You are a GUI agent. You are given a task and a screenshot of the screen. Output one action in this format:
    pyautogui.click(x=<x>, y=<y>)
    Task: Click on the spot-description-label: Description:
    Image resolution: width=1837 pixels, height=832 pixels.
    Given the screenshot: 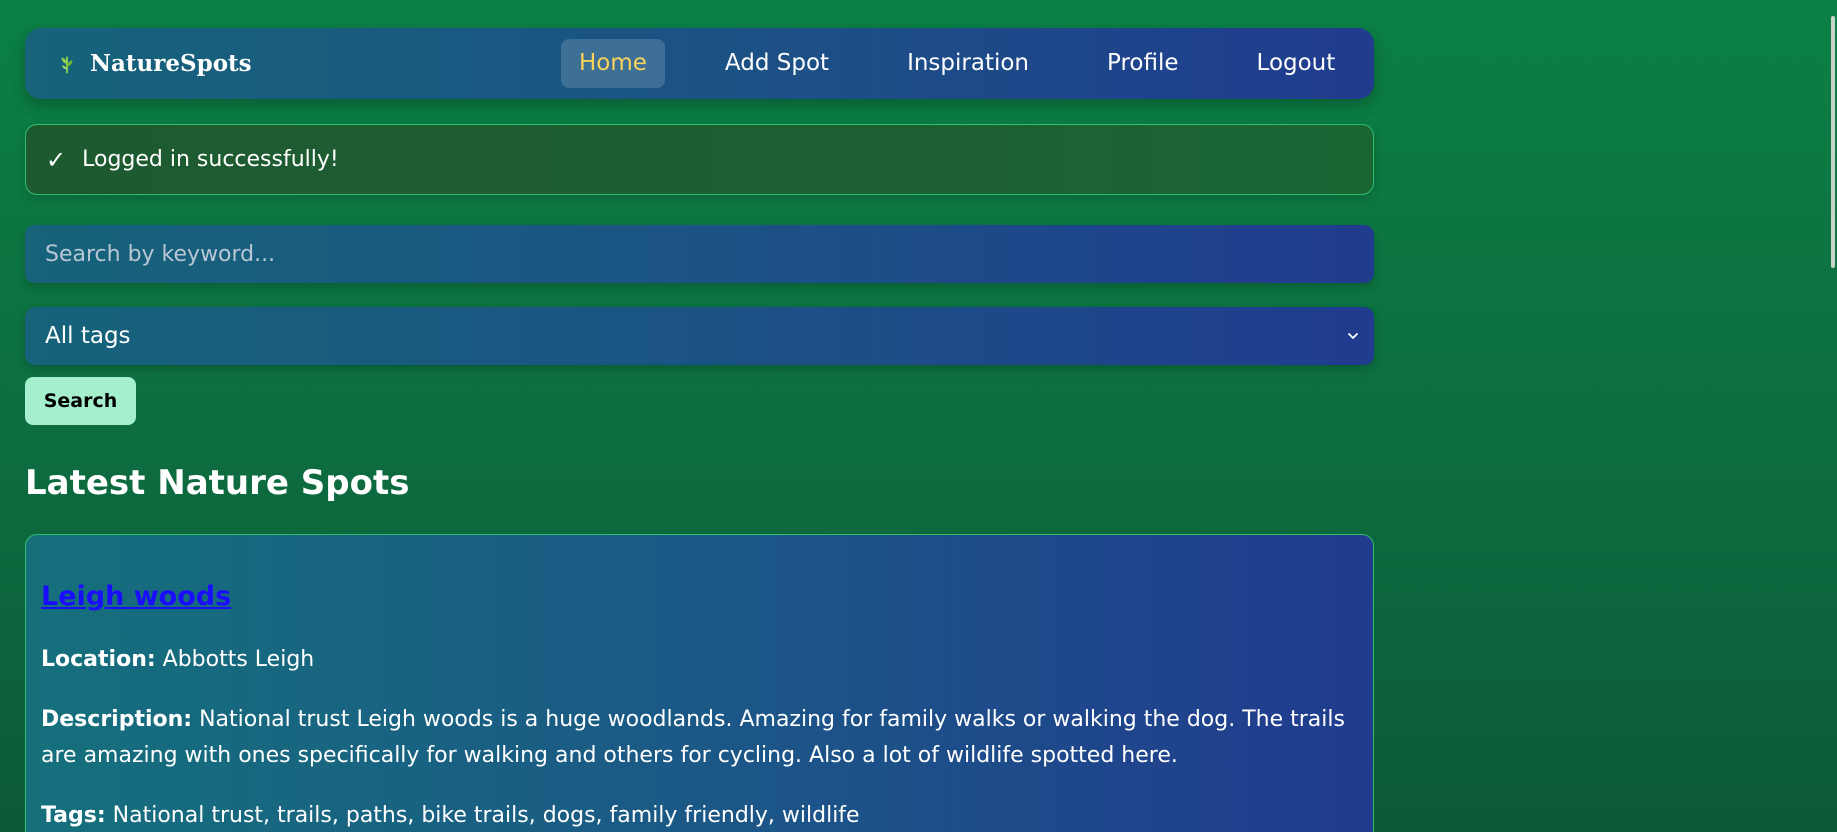 What is the action you would take?
    pyautogui.click(x=117, y=719)
    